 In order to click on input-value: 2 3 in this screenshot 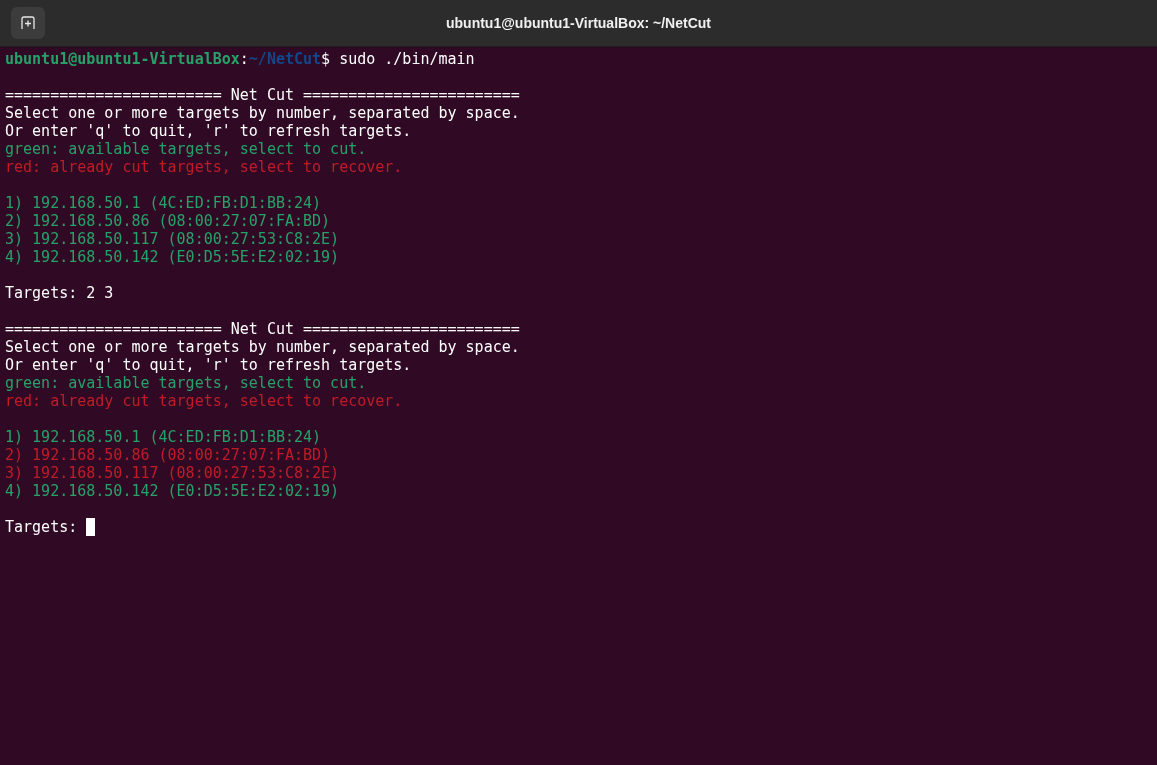, I will do `click(100, 293)`.